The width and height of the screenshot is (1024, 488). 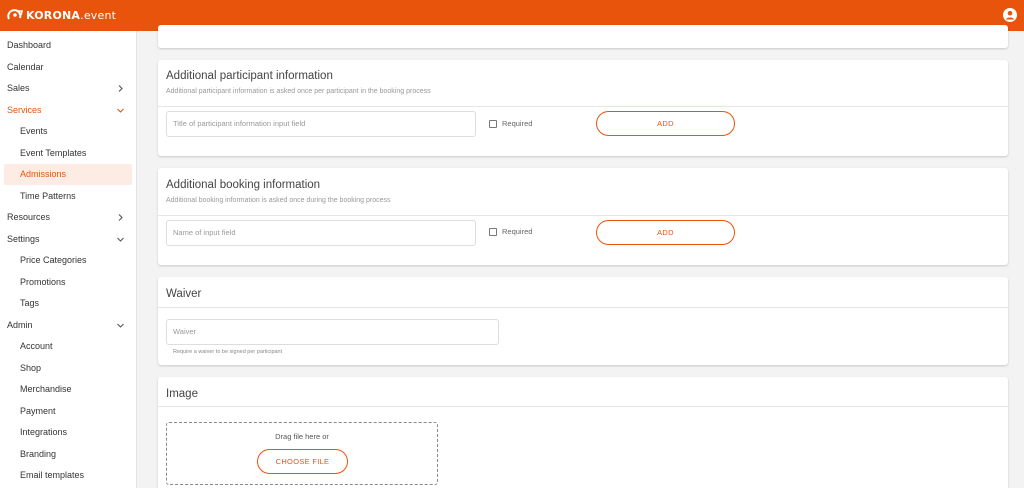 What do you see at coordinates (68, 346) in the screenshot?
I see `sidebar-item-account: Account` at bounding box center [68, 346].